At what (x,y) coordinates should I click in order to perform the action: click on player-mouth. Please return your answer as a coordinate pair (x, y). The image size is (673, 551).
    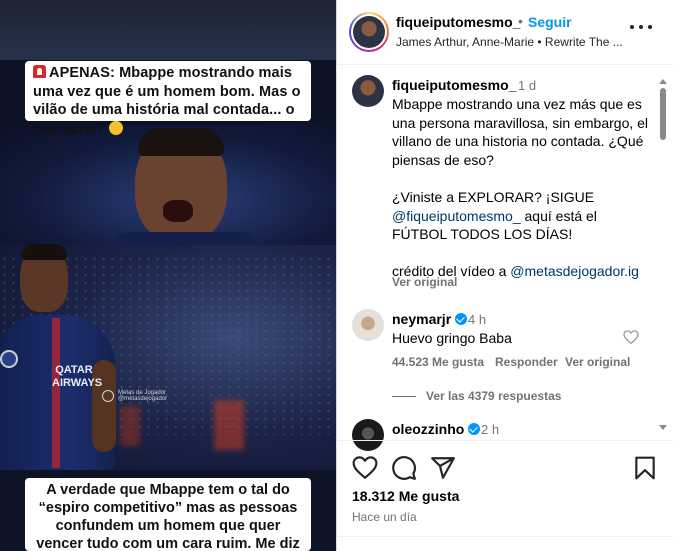
    Looking at the image, I should click on (178, 211).